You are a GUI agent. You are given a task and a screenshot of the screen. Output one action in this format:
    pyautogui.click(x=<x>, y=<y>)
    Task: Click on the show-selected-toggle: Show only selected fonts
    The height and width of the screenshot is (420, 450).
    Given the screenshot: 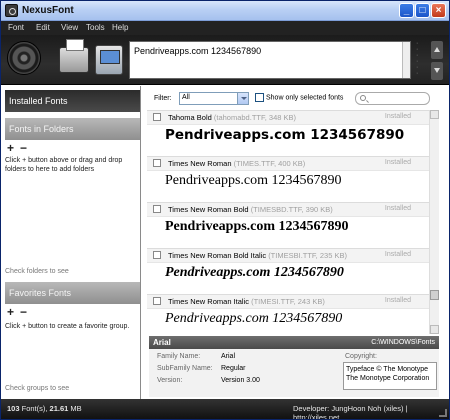 What is the action you would take?
    pyautogui.click(x=299, y=97)
    